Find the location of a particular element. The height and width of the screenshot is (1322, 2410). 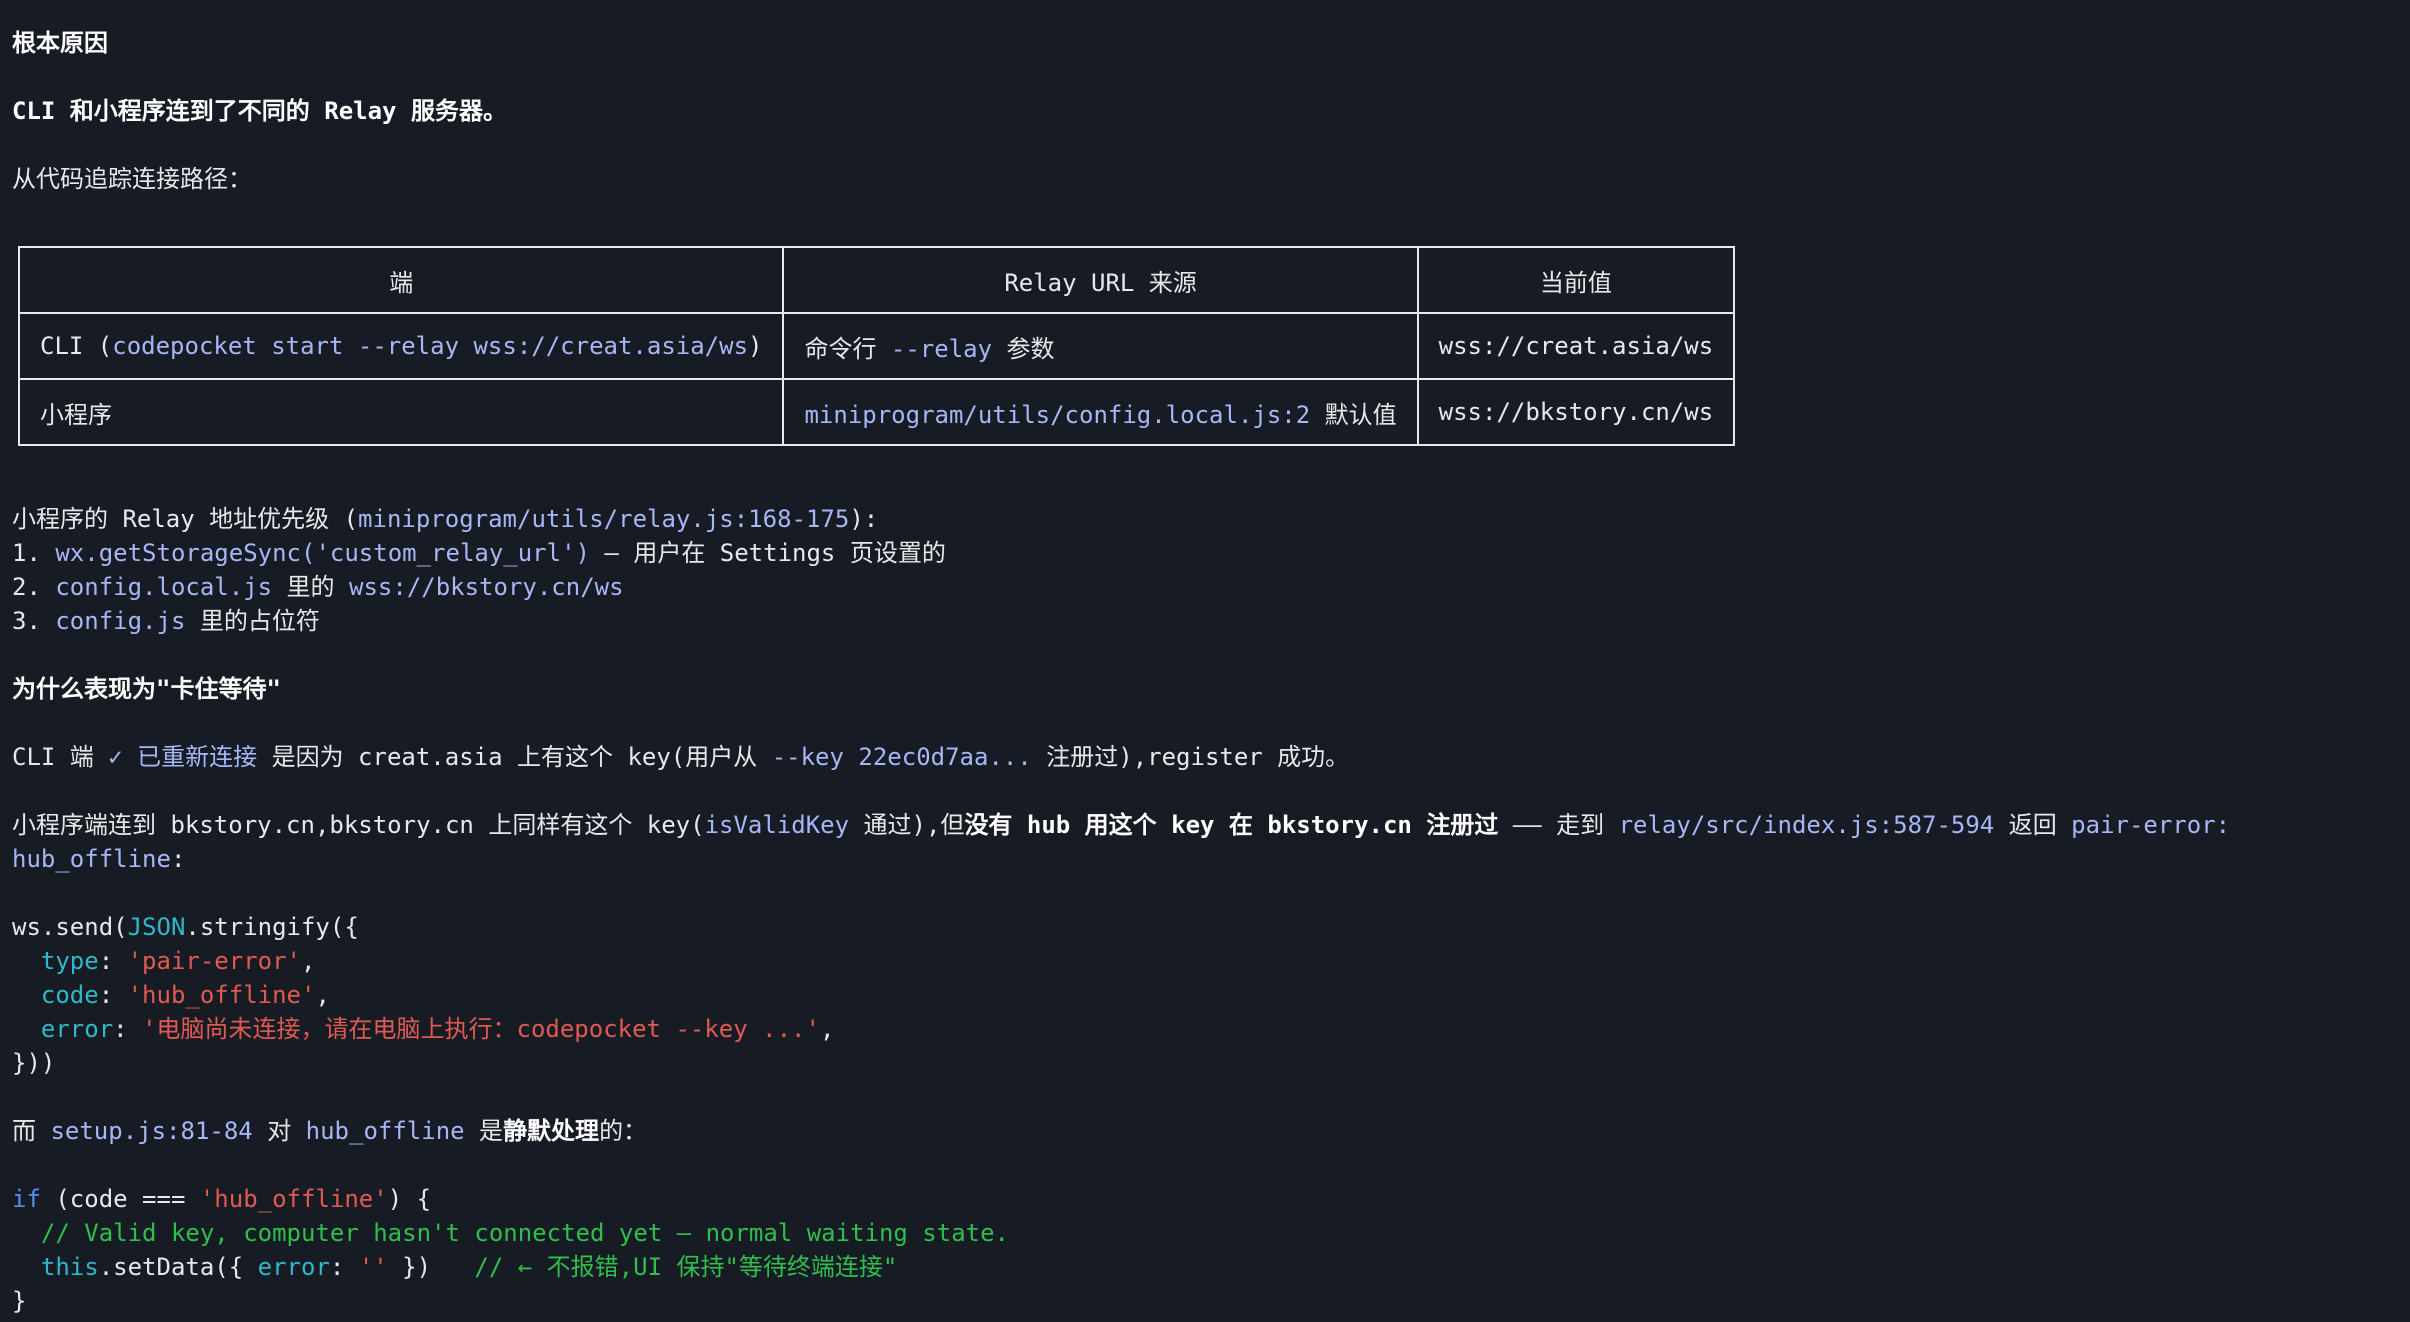

code-token: code is located at coordinates (55, 995).